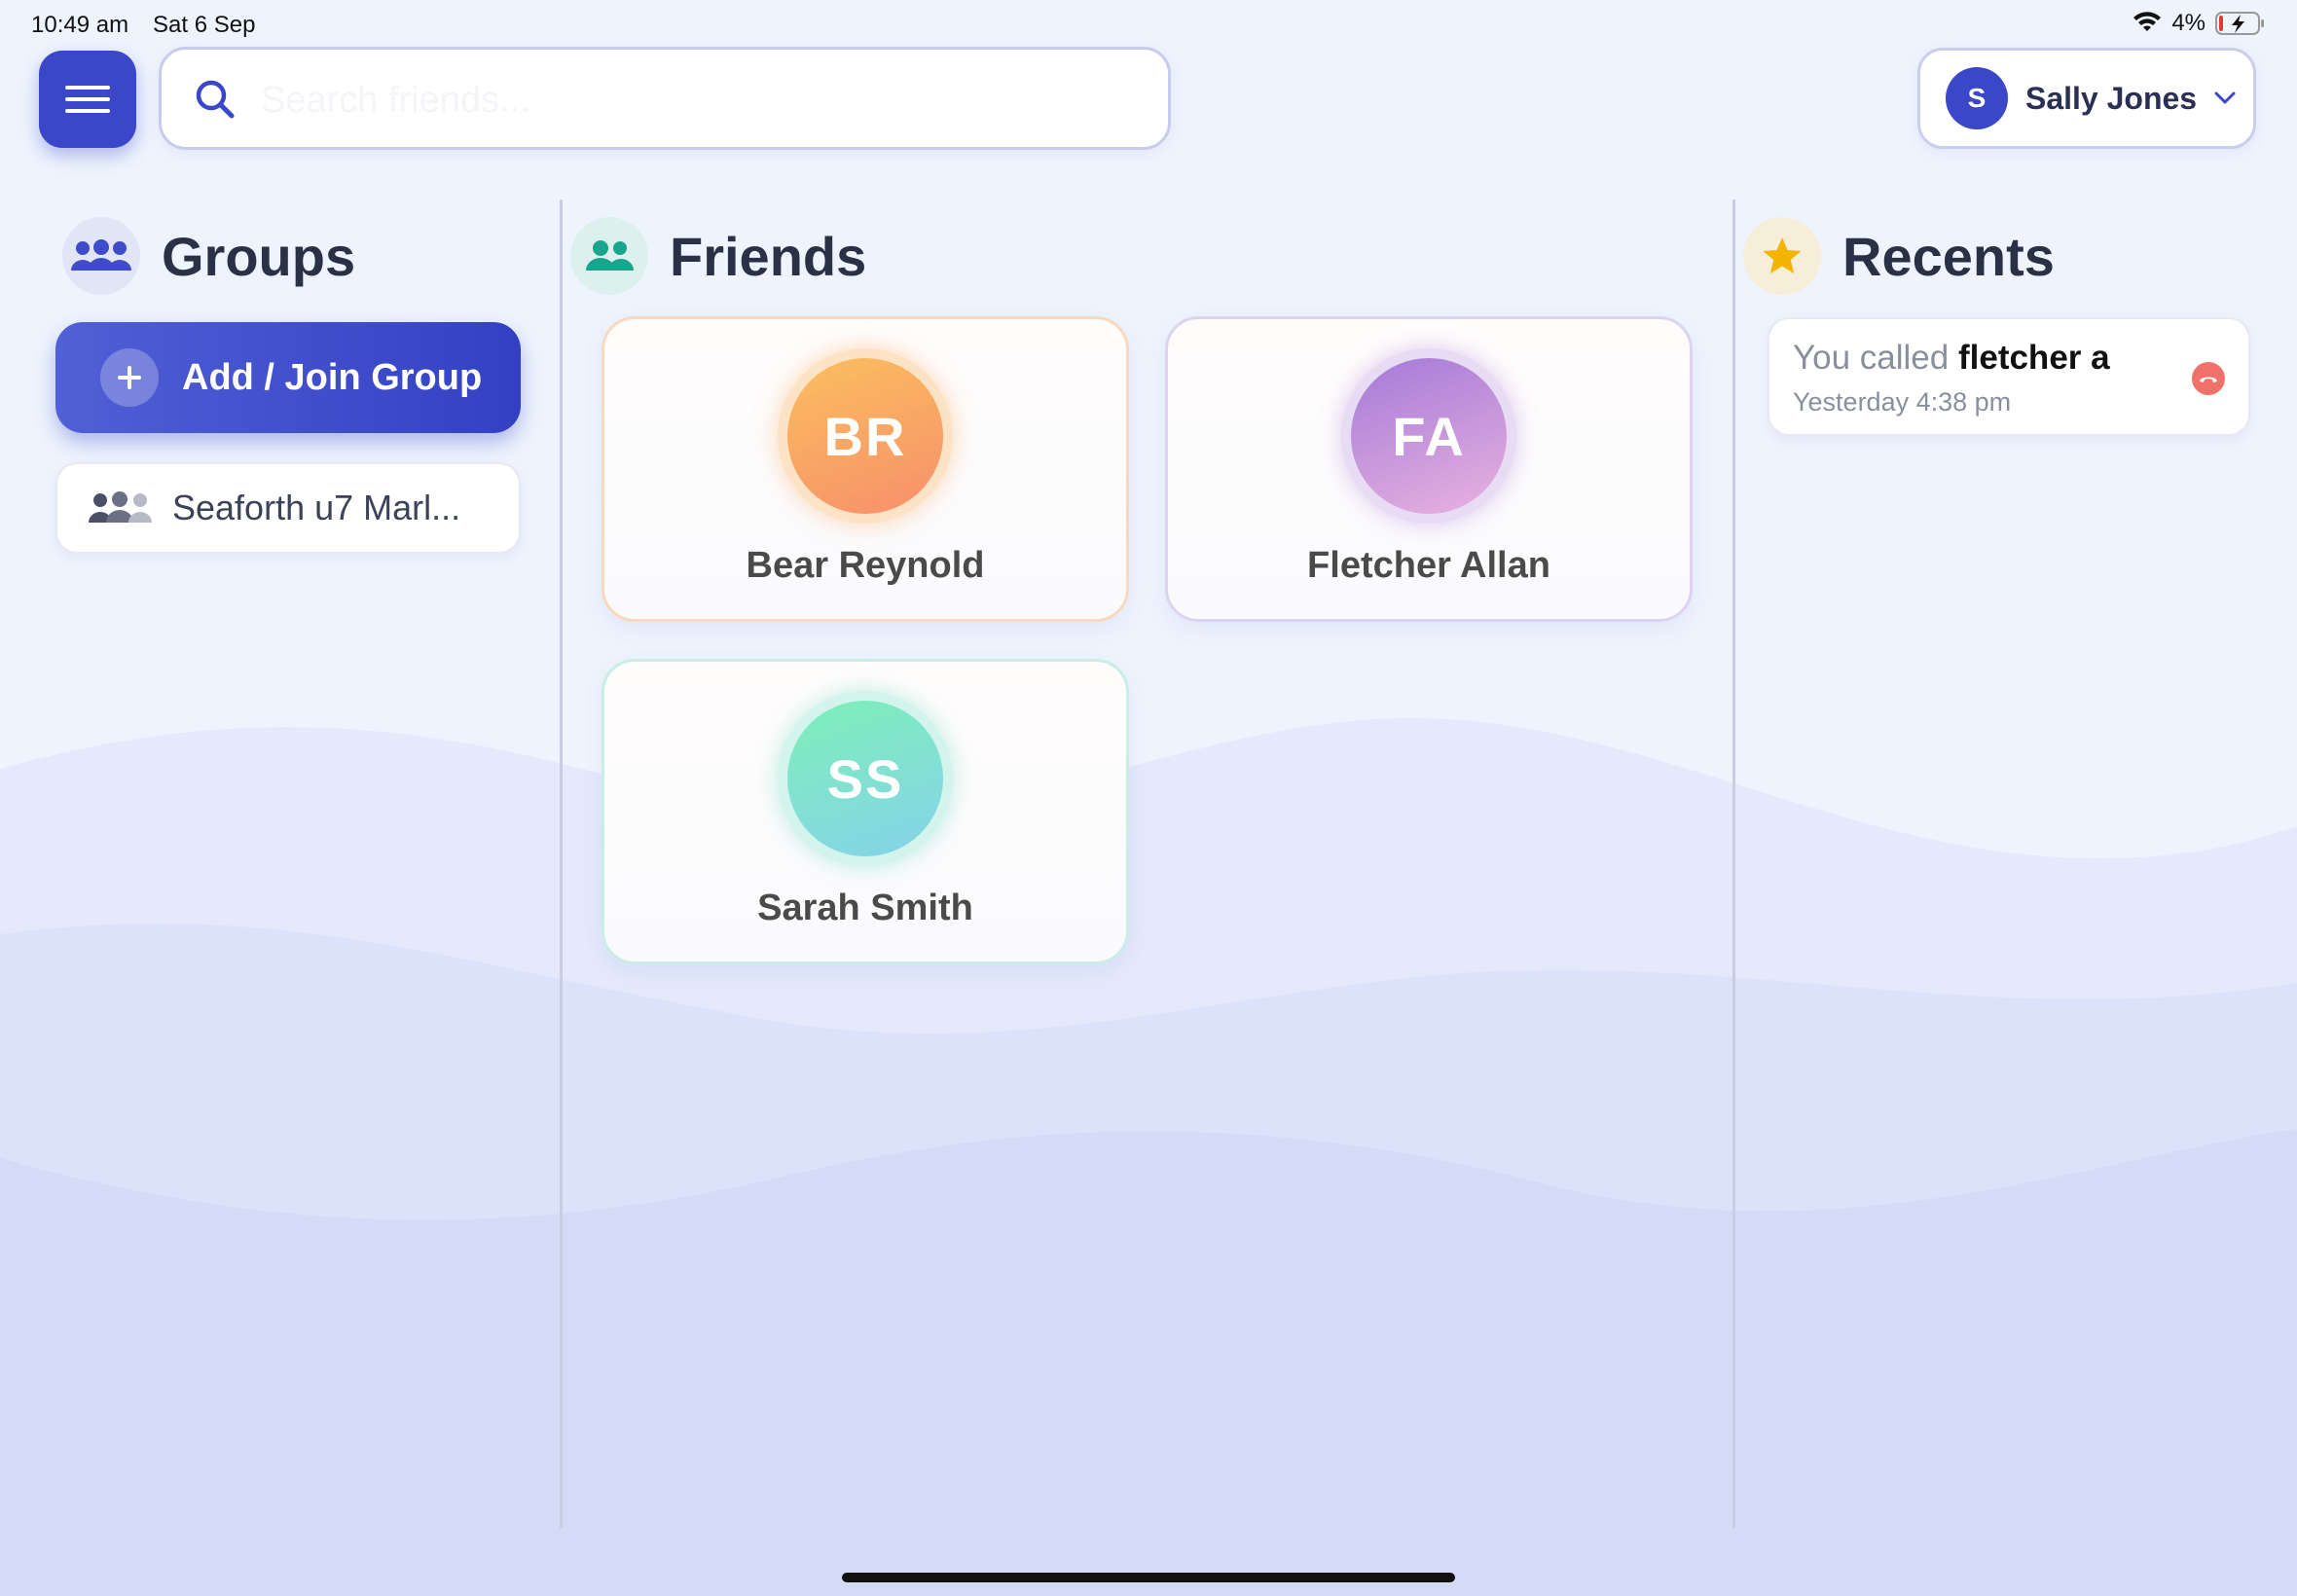 The image size is (2297, 1596). I want to click on friend-name: Sarah Smith, so click(865, 908).